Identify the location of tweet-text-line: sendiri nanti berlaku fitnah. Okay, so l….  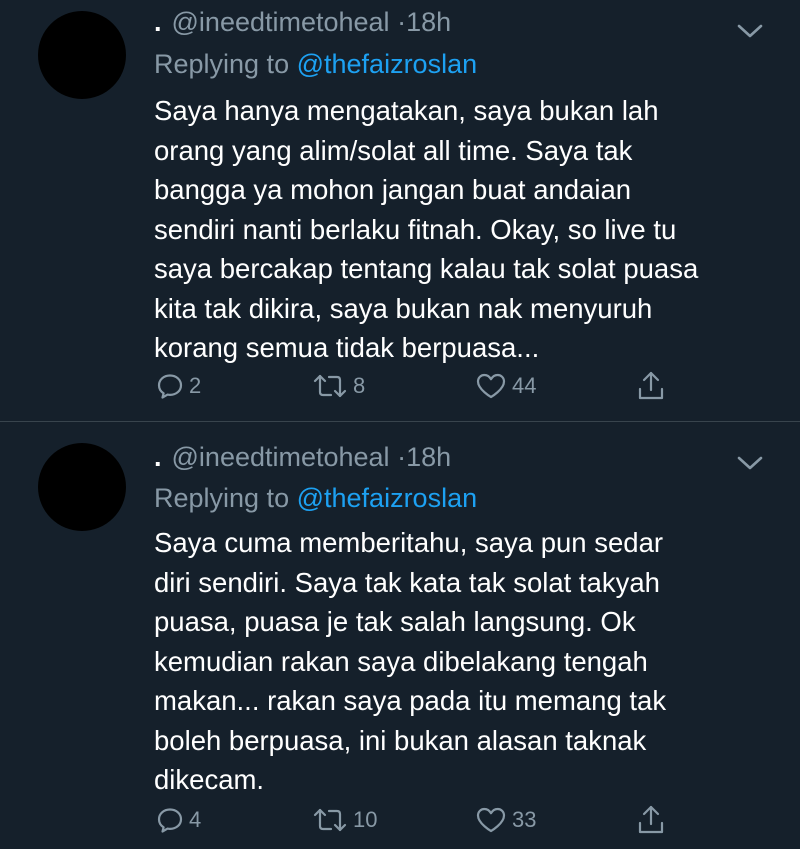
(415, 229).